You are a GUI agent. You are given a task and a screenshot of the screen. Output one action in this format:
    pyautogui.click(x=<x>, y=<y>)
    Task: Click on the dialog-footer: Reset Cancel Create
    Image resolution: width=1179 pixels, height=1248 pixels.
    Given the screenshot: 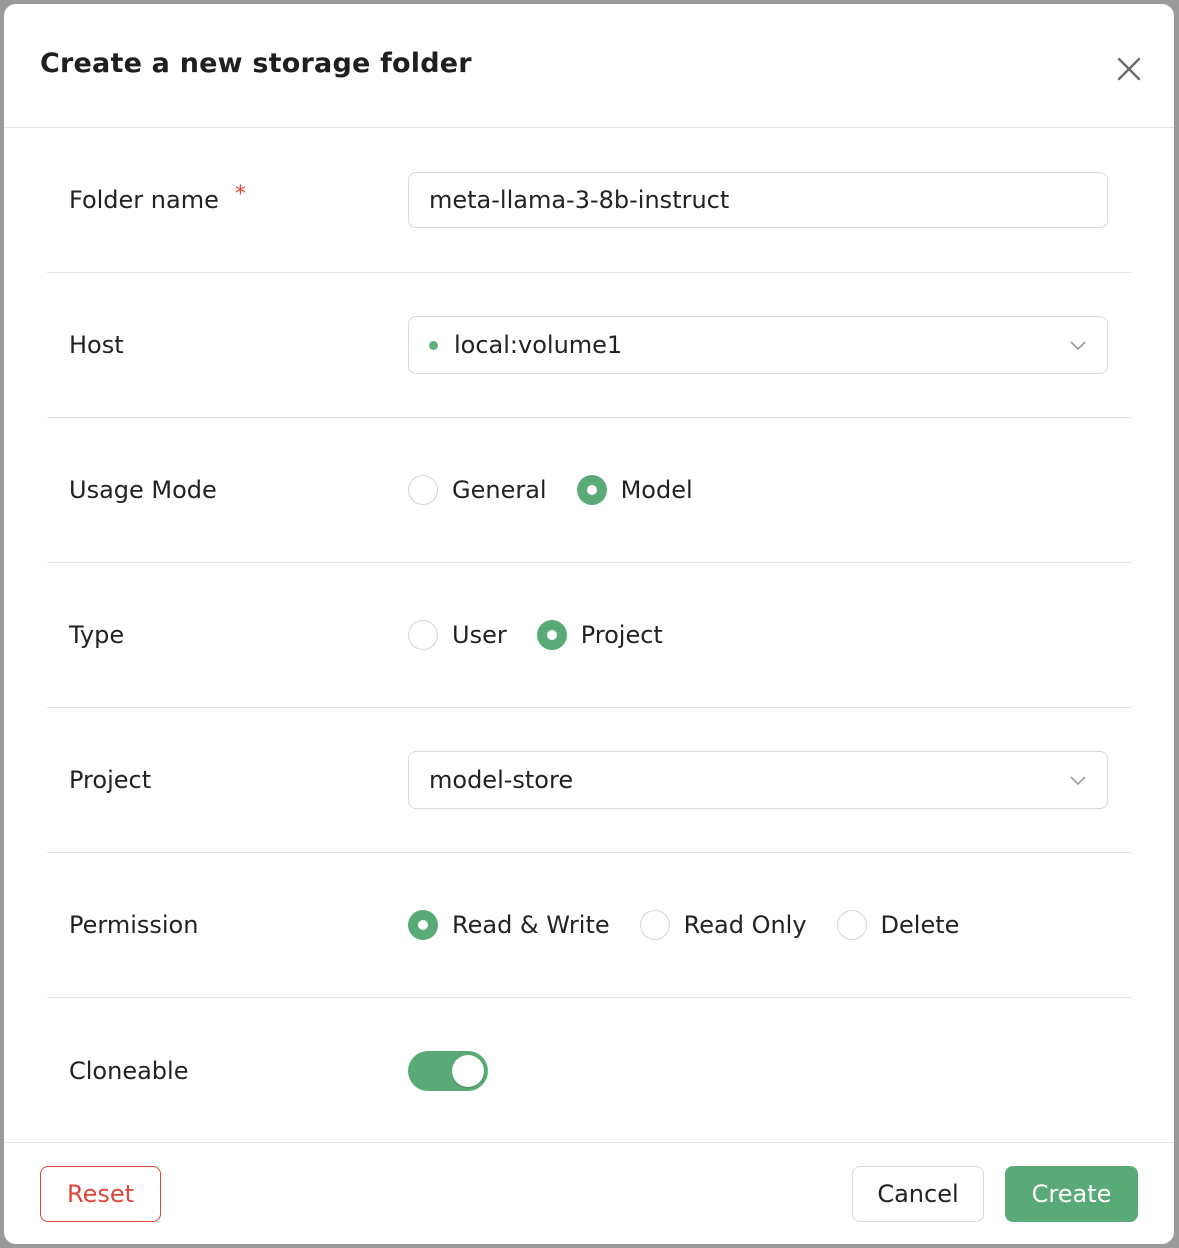 What is the action you would take?
    pyautogui.click(x=589, y=1193)
    